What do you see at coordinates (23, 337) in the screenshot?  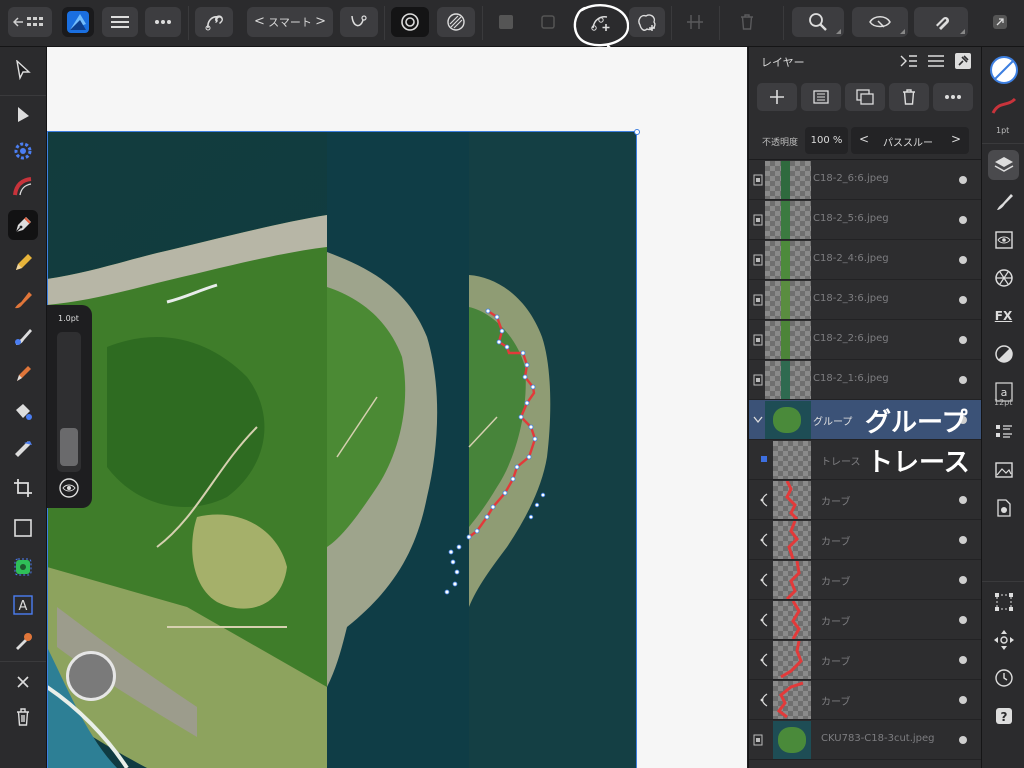 I see `fill-tool` at bounding box center [23, 337].